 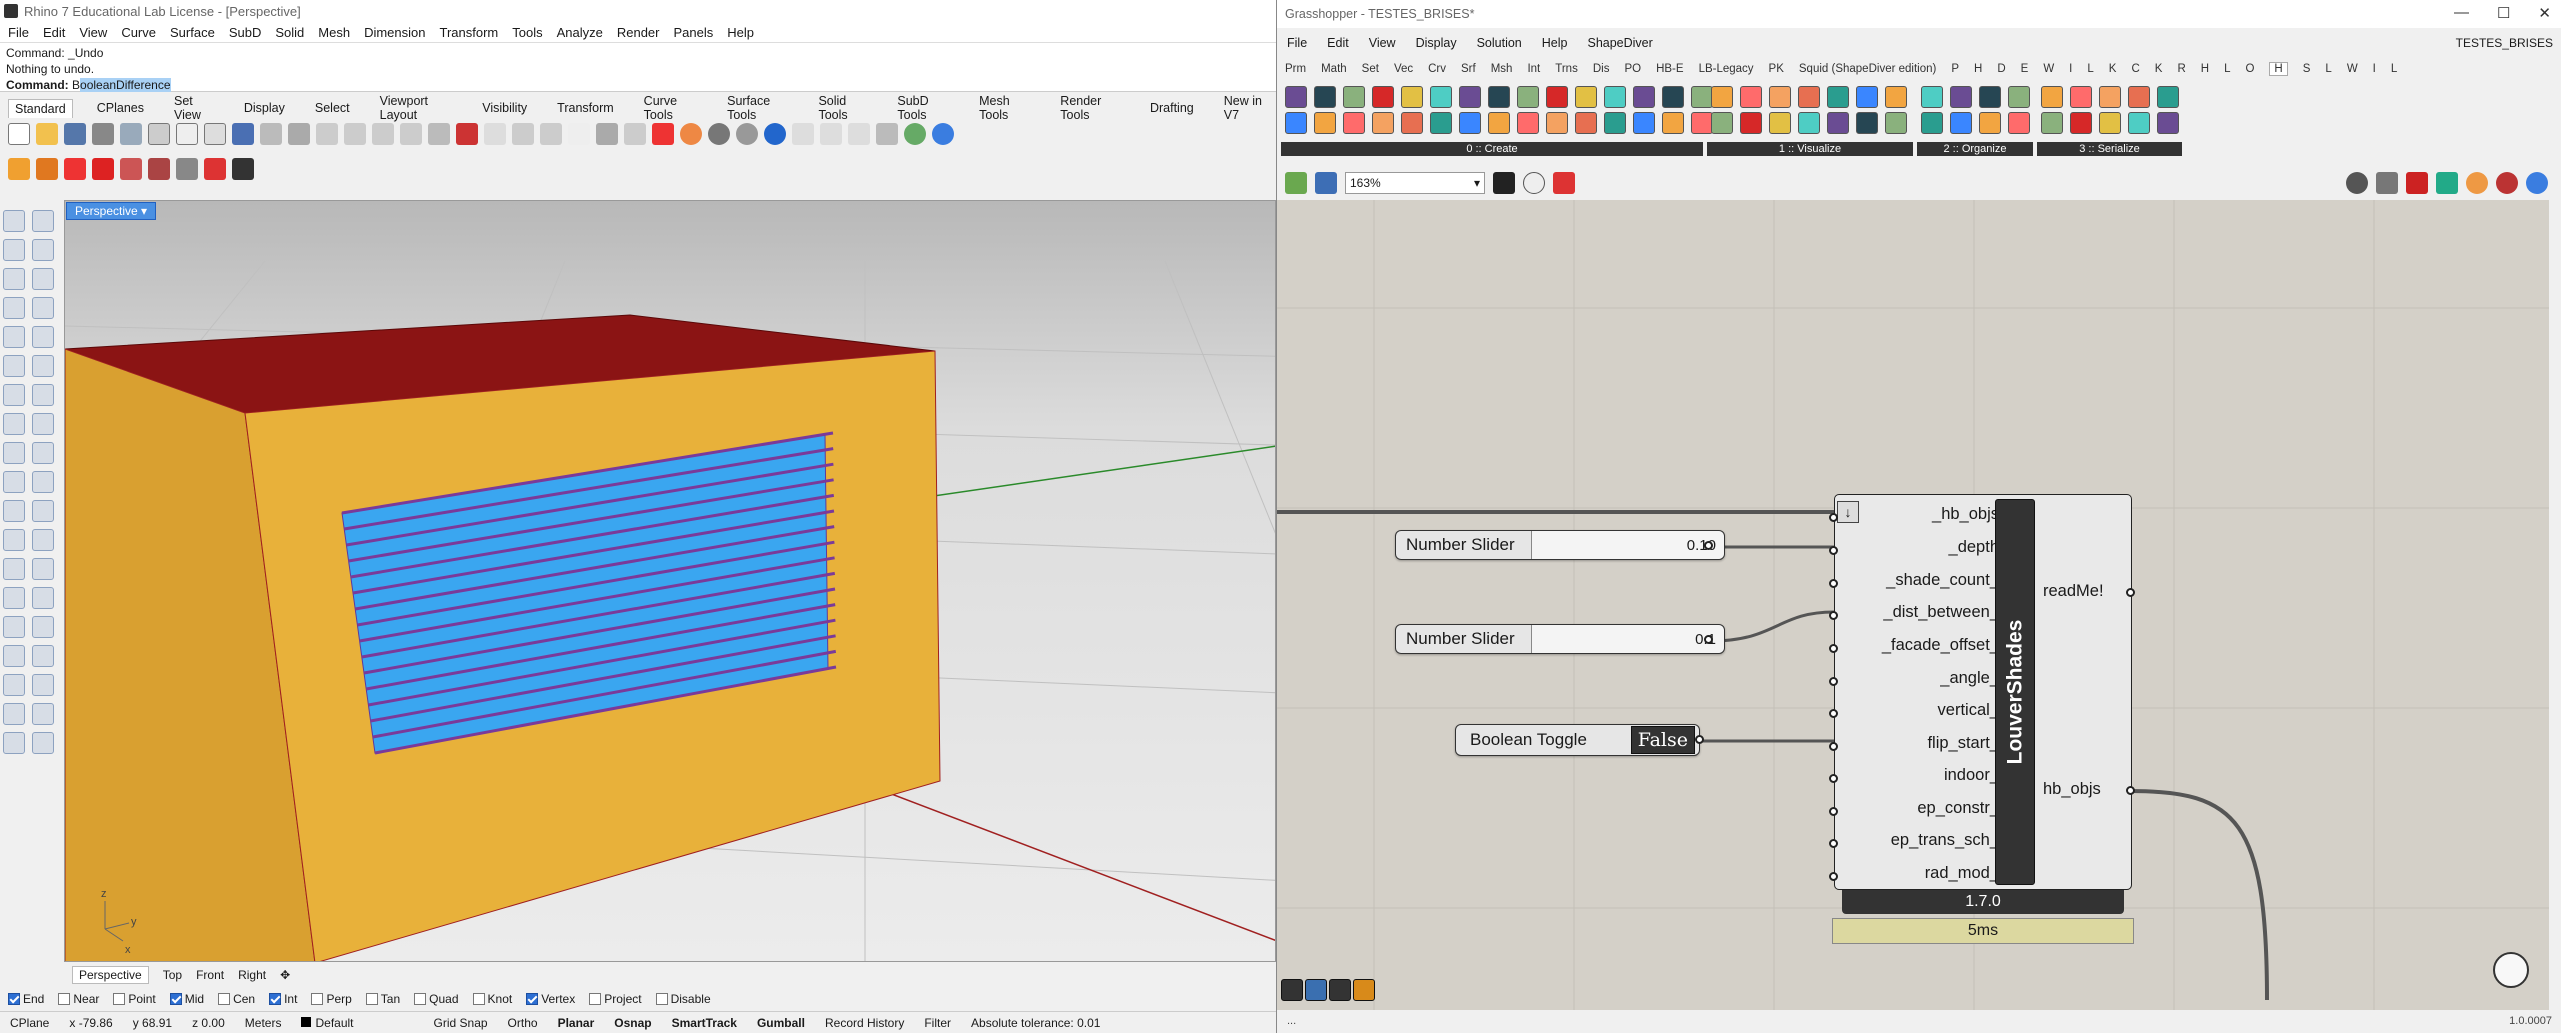 What do you see at coordinates (683, 999) in the screenshot?
I see `osnap-disable: Disable` at bounding box center [683, 999].